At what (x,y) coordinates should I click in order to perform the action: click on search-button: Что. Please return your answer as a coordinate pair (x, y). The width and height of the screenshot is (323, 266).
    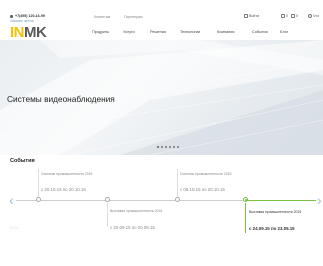
    Looking at the image, I should click on (313, 16).